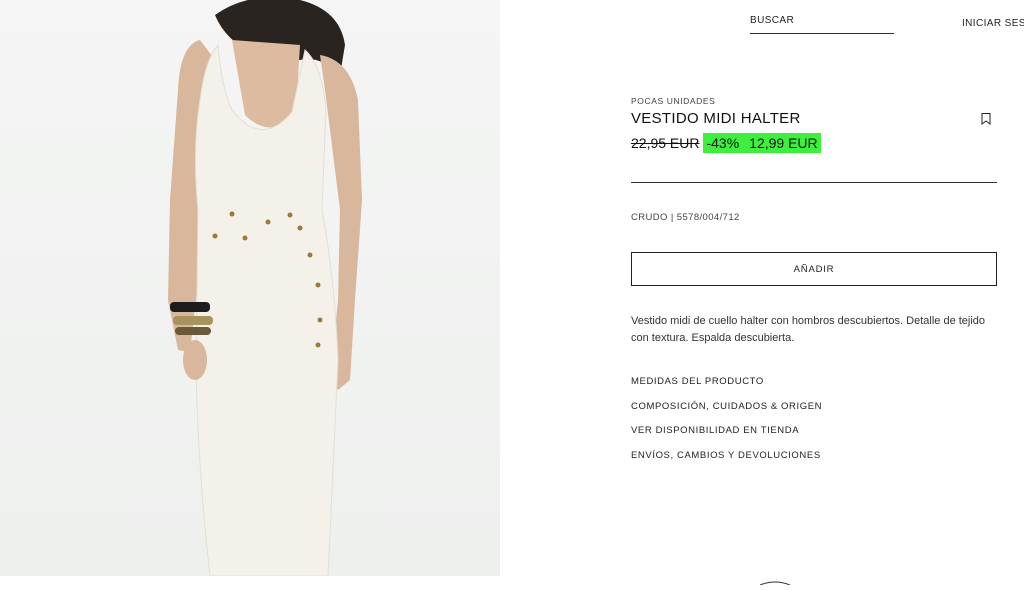 The height and width of the screenshot is (590, 1024). What do you see at coordinates (775, 579) in the screenshot?
I see `partial-graphic` at bounding box center [775, 579].